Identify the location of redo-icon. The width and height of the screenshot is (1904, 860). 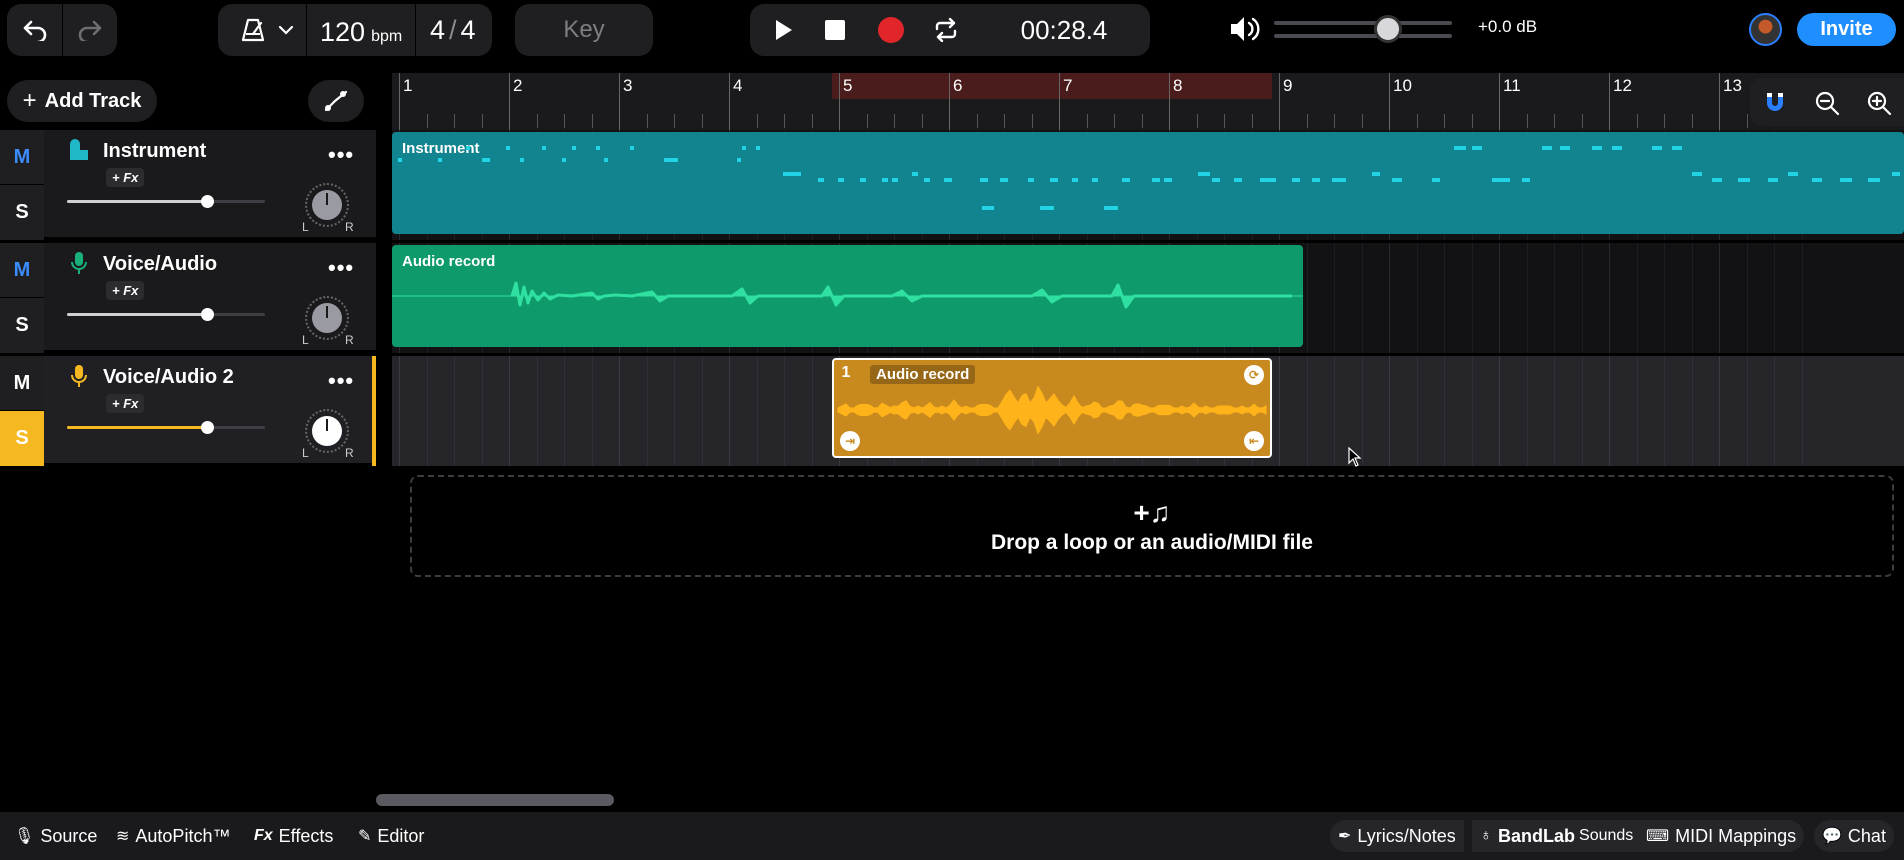
(90, 30).